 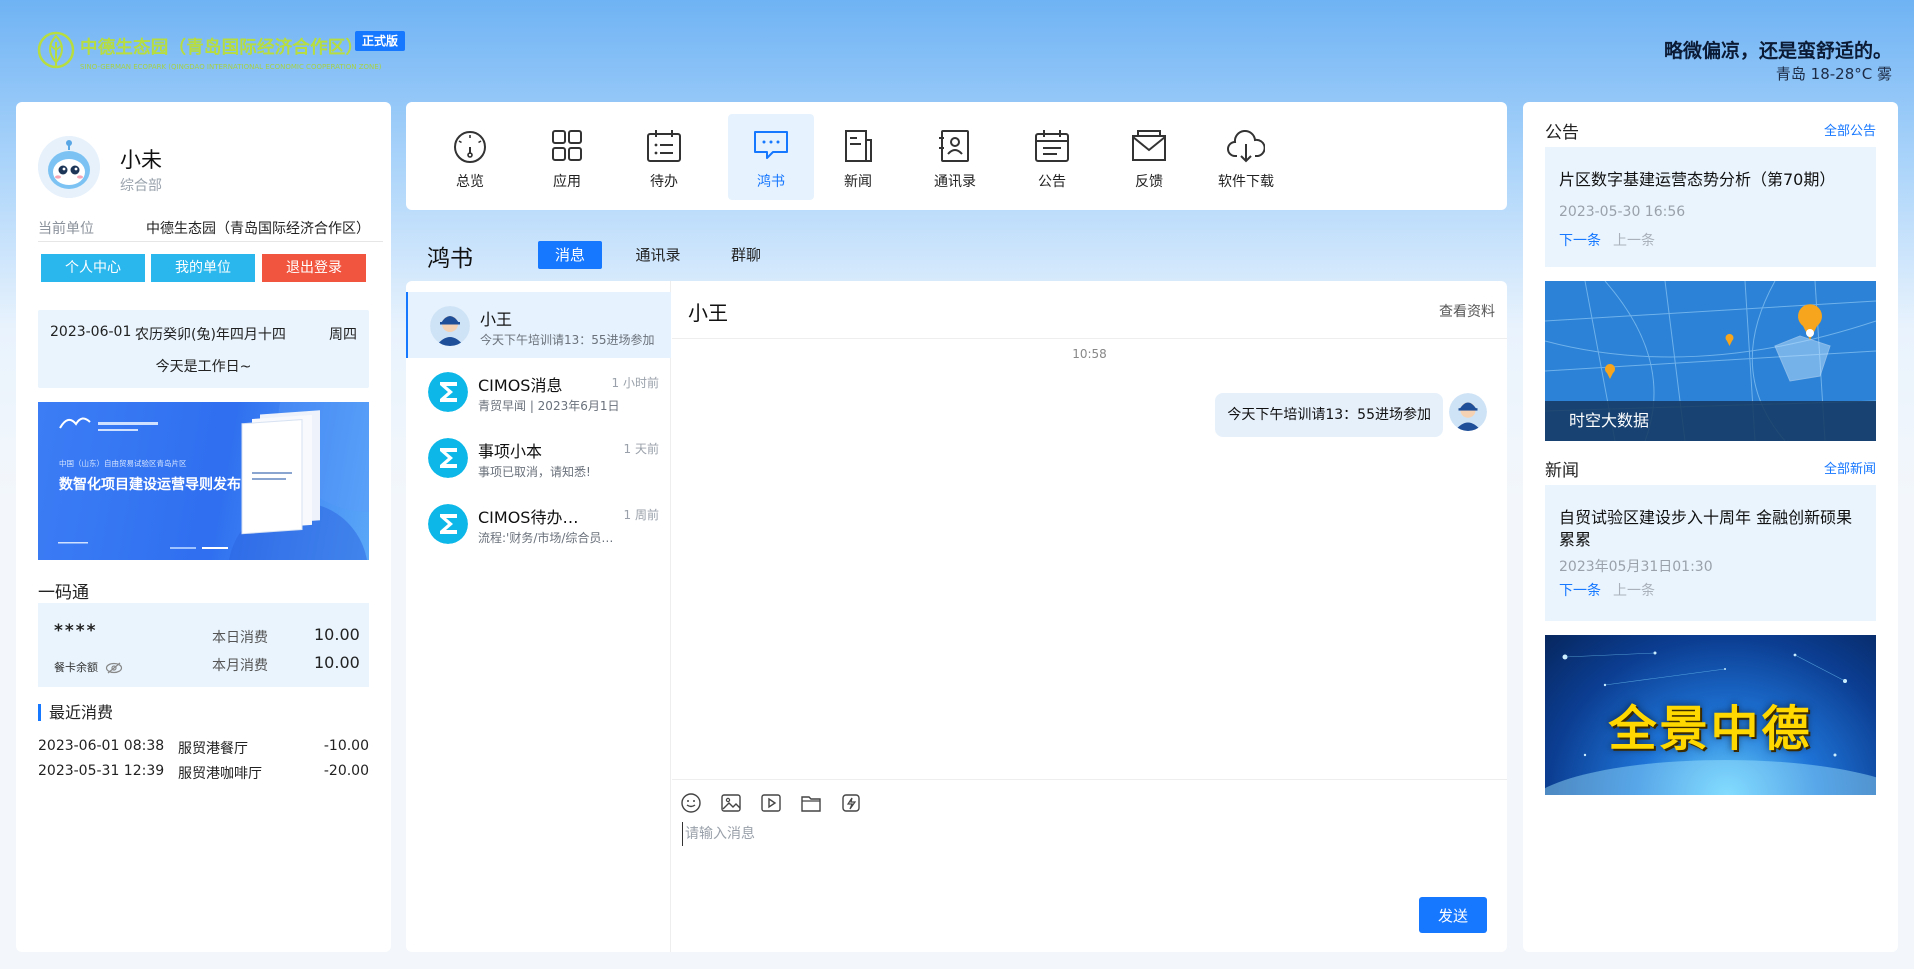 I want to click on news-date: 2023年05月31日01:30, so click(x=1636, y=567).